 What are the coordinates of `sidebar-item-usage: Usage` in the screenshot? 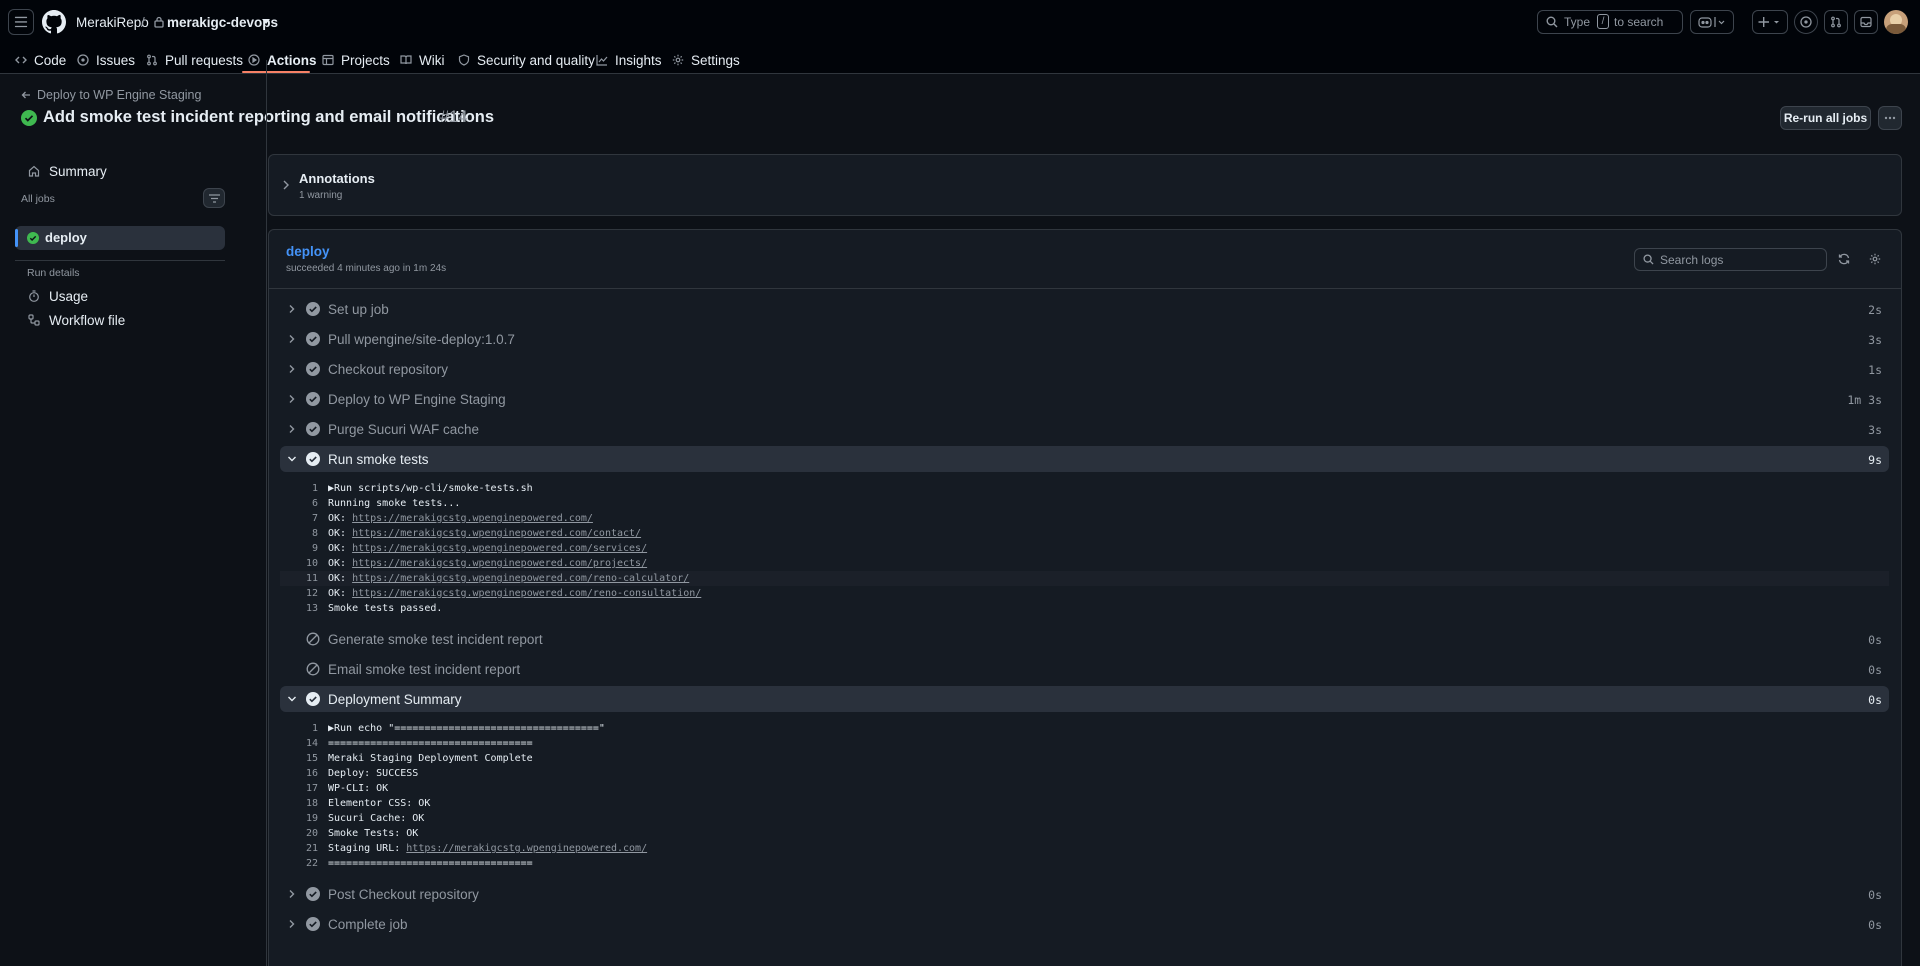 It's located at (123, 296).